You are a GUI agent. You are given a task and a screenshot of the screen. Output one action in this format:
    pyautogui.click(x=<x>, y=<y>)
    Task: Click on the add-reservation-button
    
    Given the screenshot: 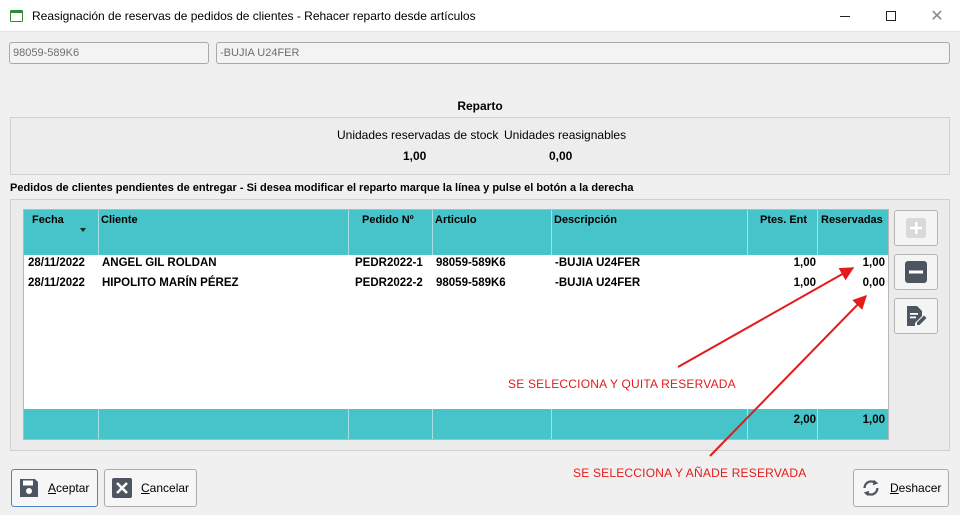 What is the action you would take?
    pyautogui.click(x=916, y=228)
    